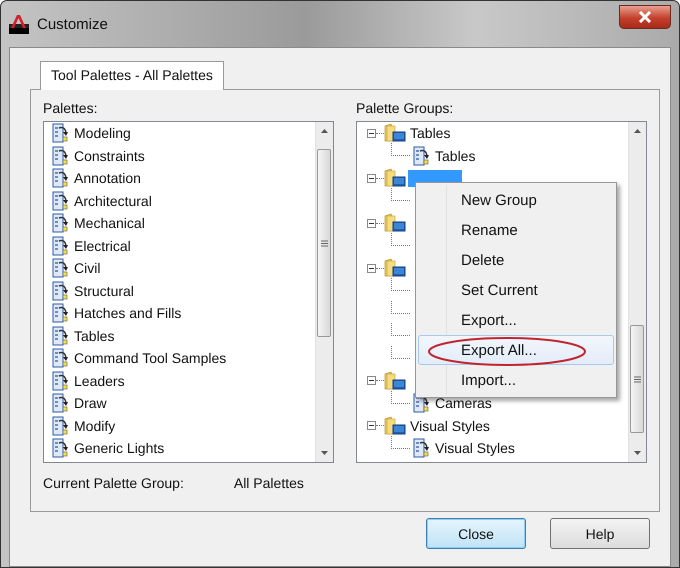 Image resolution: width=680 pixels, height=568 pixels. I want to click on menu-item: Set Current, so click(516, 290).